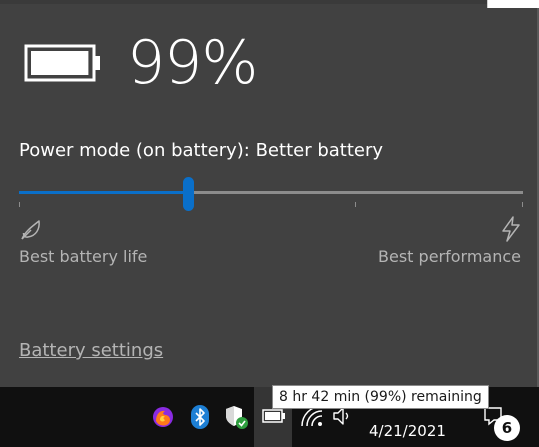 The width and height of the screenshot is (539, 447). I want to click on battery-settings-link: Battery settings, so click(91, 350).